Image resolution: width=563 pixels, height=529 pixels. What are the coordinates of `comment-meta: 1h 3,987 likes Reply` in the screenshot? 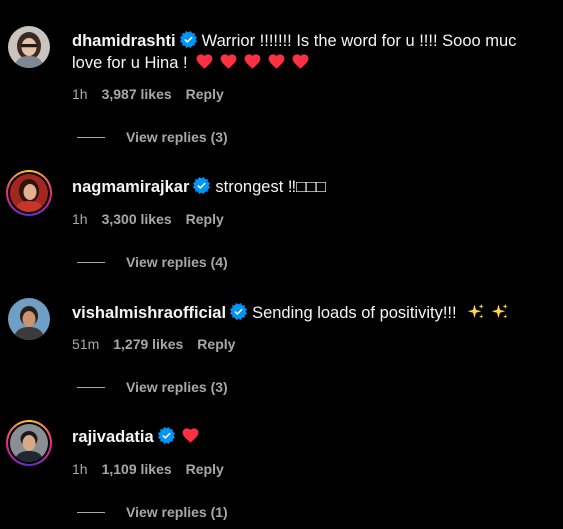 It's located at (148, 94).